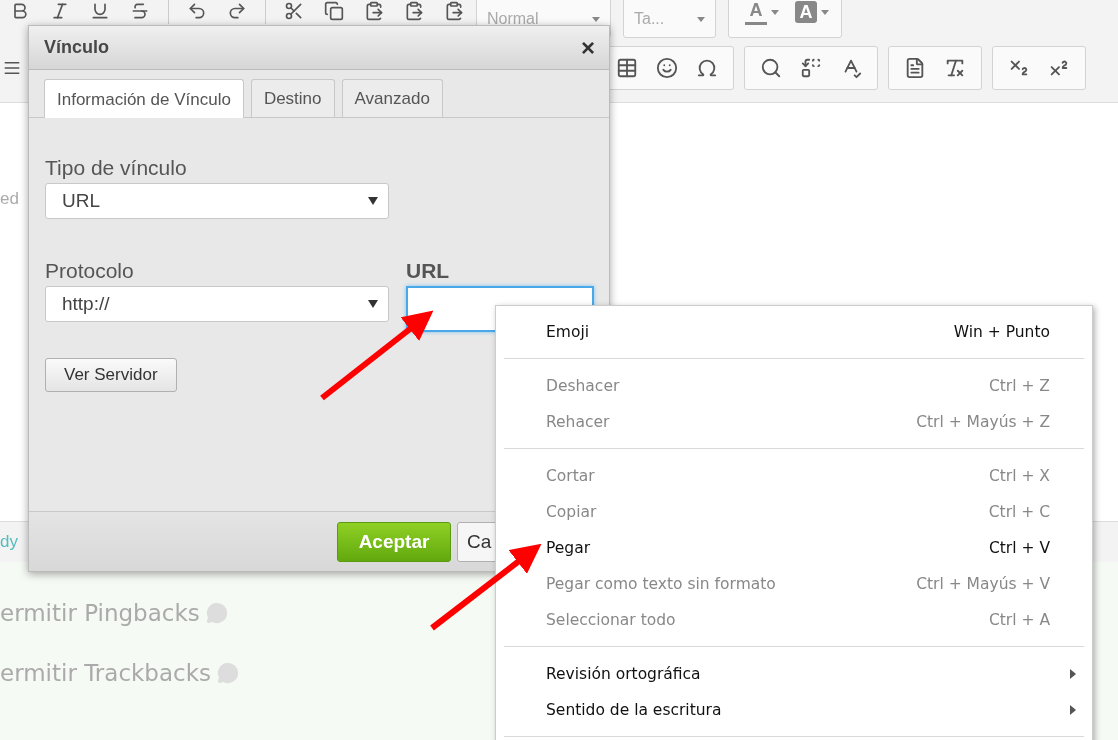  I want to click on shortcut-text: Ctrl + V, so click(1019, 548).